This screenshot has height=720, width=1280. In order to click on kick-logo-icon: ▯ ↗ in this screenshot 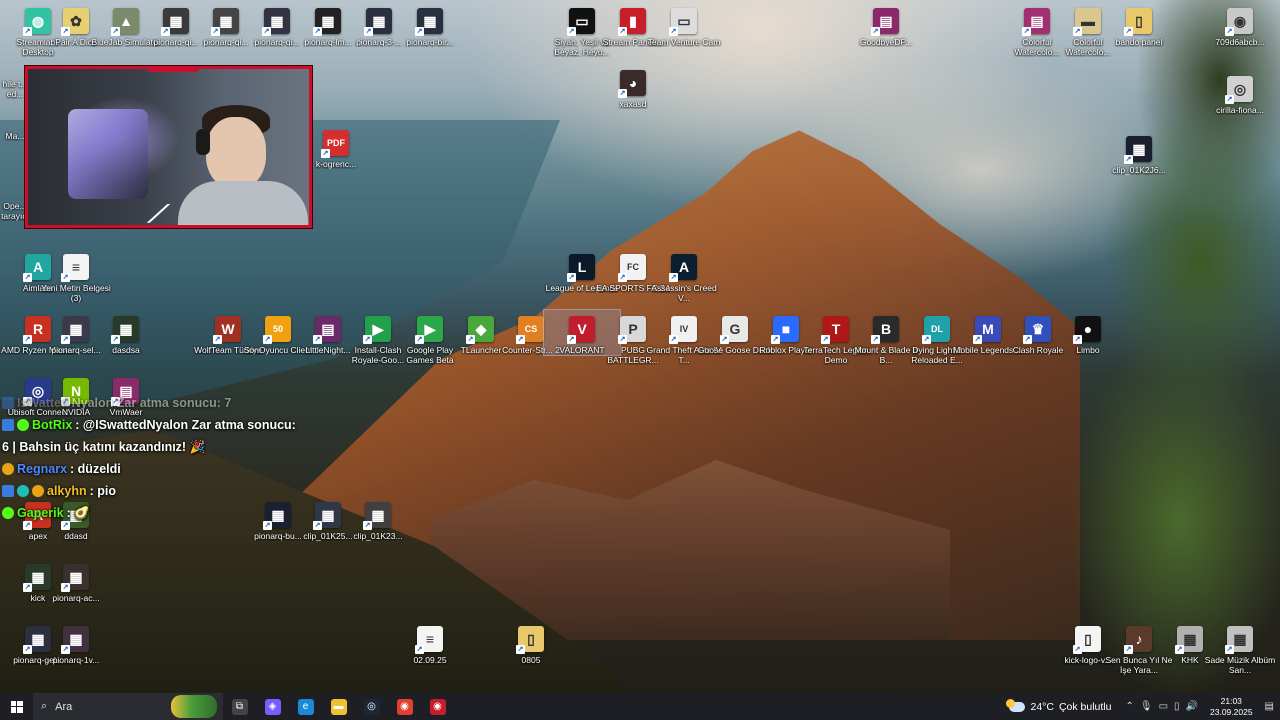, I will do `click(1087, 640)`.